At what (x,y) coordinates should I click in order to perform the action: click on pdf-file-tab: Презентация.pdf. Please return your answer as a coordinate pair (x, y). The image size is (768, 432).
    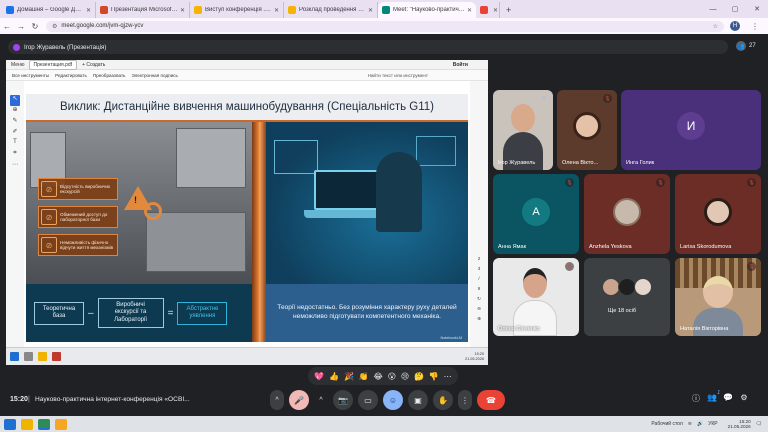
    Looking at the image, I should click on (53, 65).